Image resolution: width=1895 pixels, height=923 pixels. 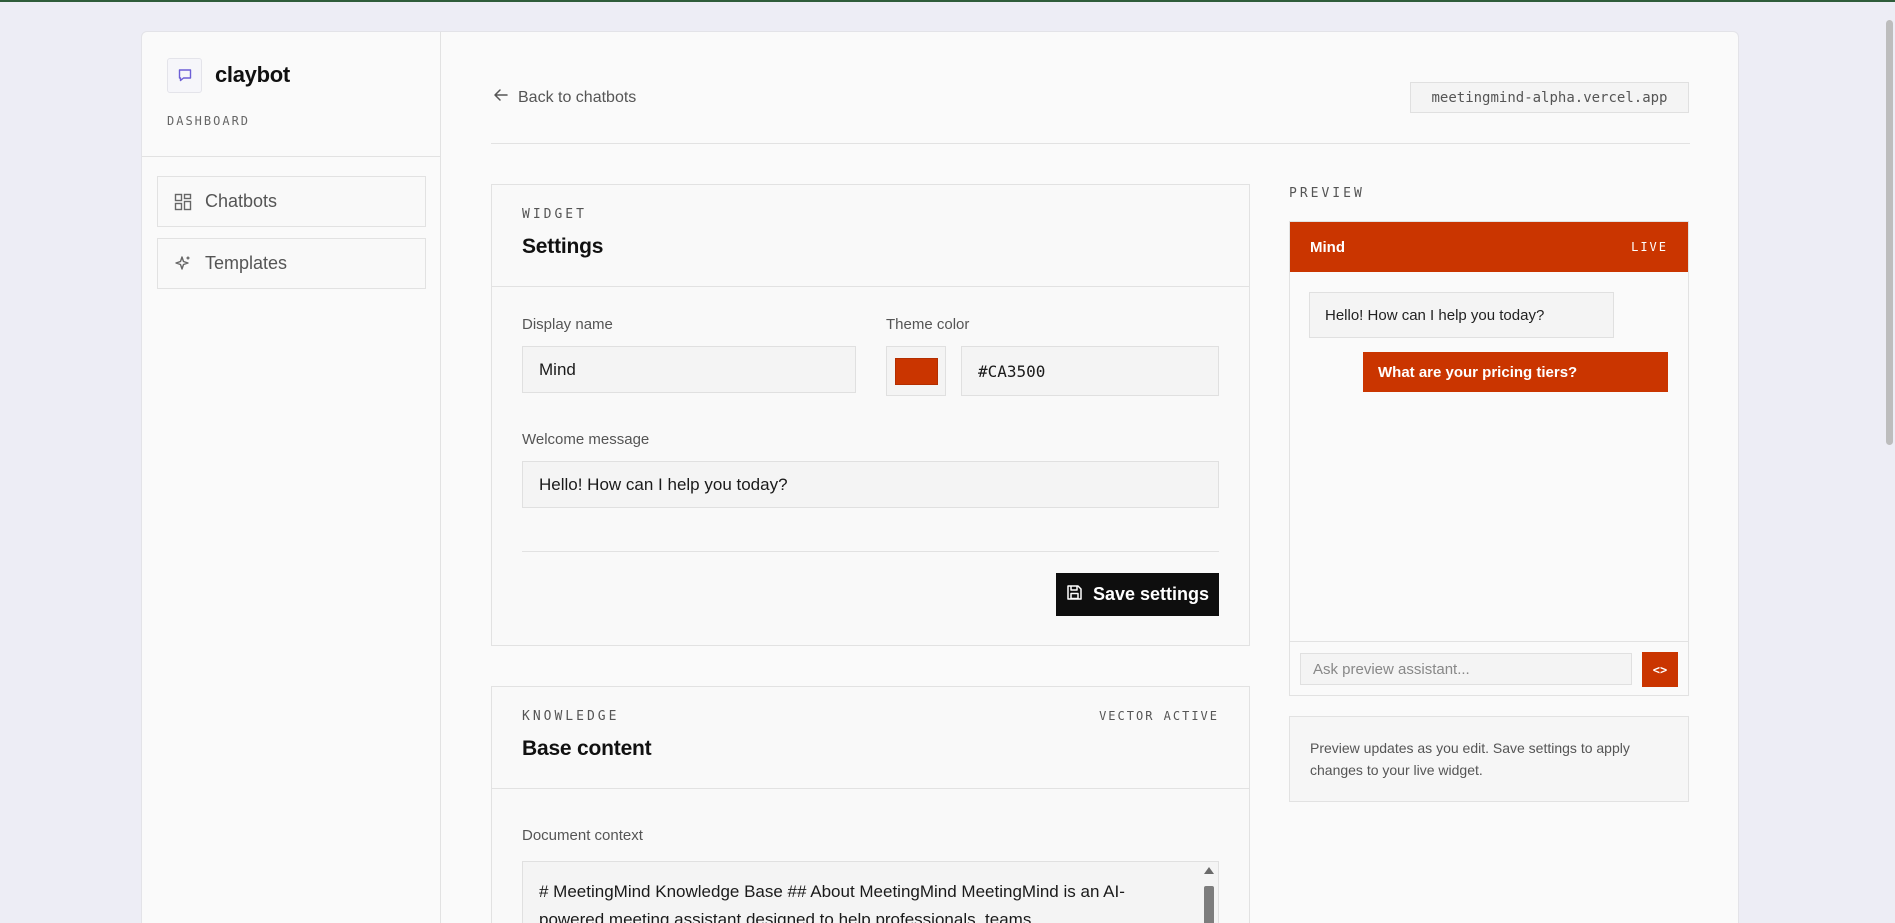 What do you see at coordinates (252, 74) in the screenshot?
I see `brand-name: claybot` at bounding box center [252, 74].